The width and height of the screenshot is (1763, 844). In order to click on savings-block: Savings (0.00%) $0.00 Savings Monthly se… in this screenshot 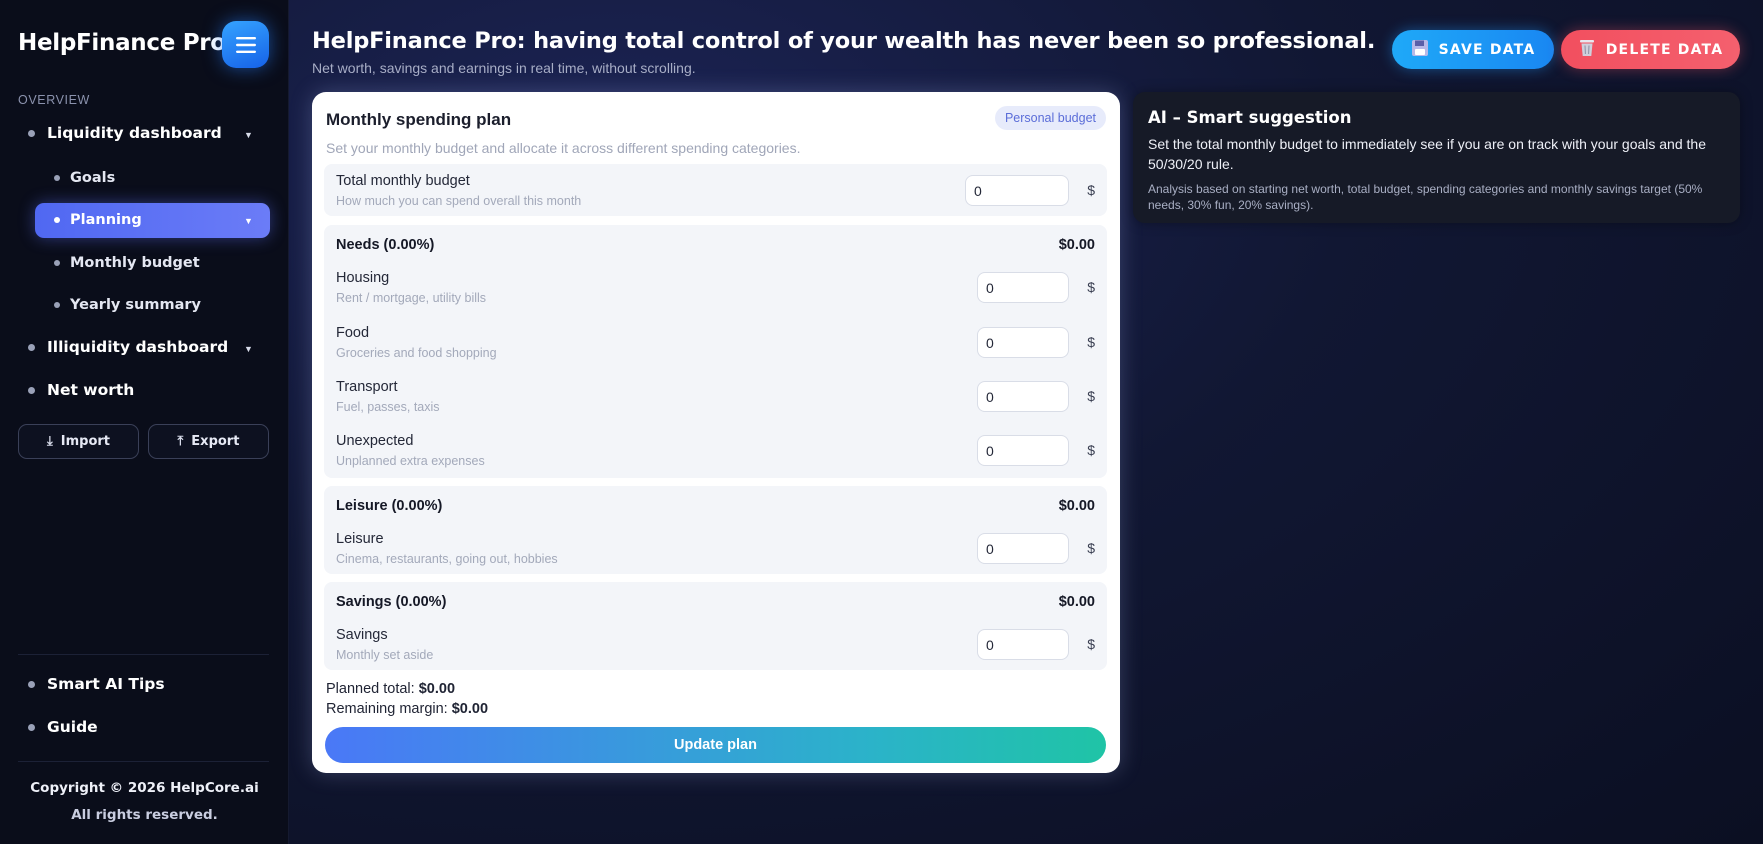, I will do `click(715, 626)`.